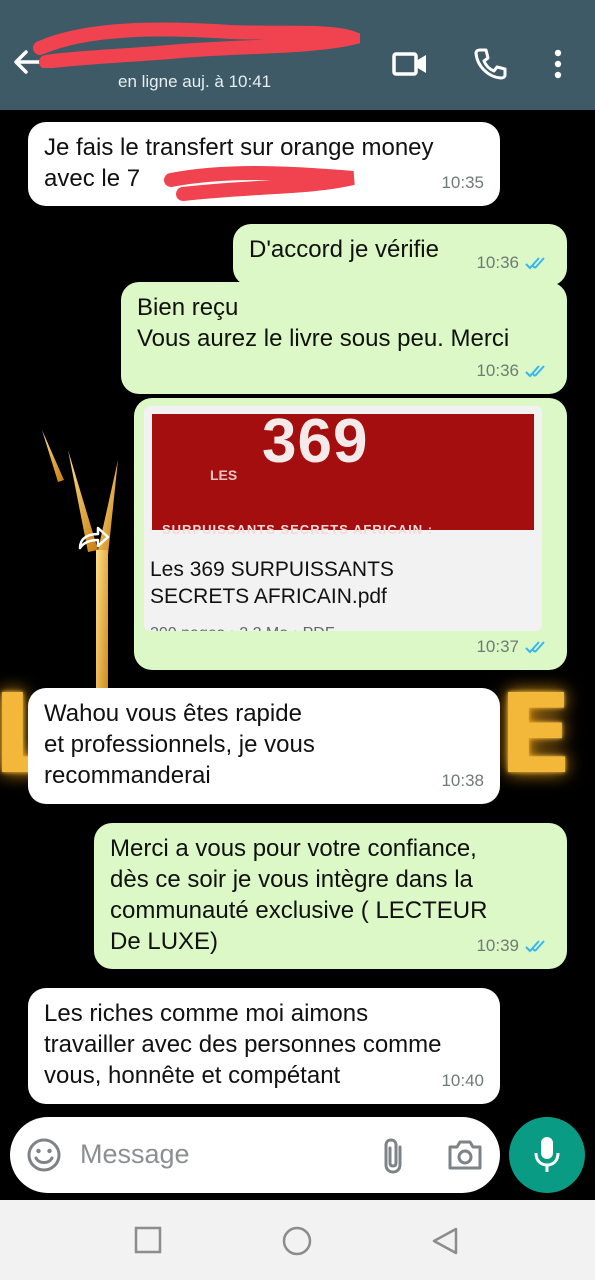 This screenshot has height=1280, width=595. What do you see at coordinates (315, 441) in the screenshot?
I see `thumb-number: 369` at bounding box center [315, 441].